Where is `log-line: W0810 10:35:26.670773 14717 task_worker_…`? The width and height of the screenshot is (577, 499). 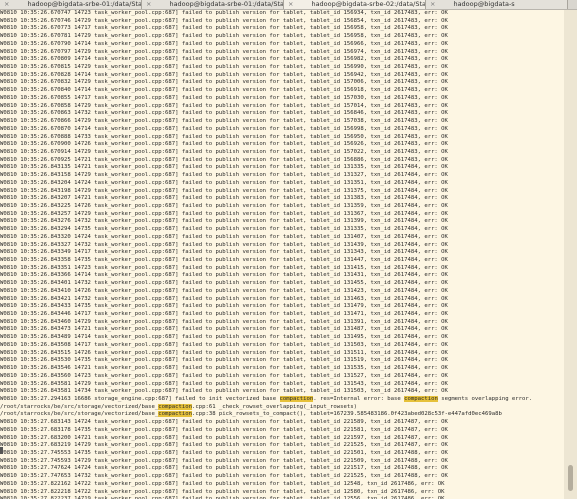 log-line: W0810 10:35:26.670773 14717 task_worker_… is located at coordinates (224, 28).